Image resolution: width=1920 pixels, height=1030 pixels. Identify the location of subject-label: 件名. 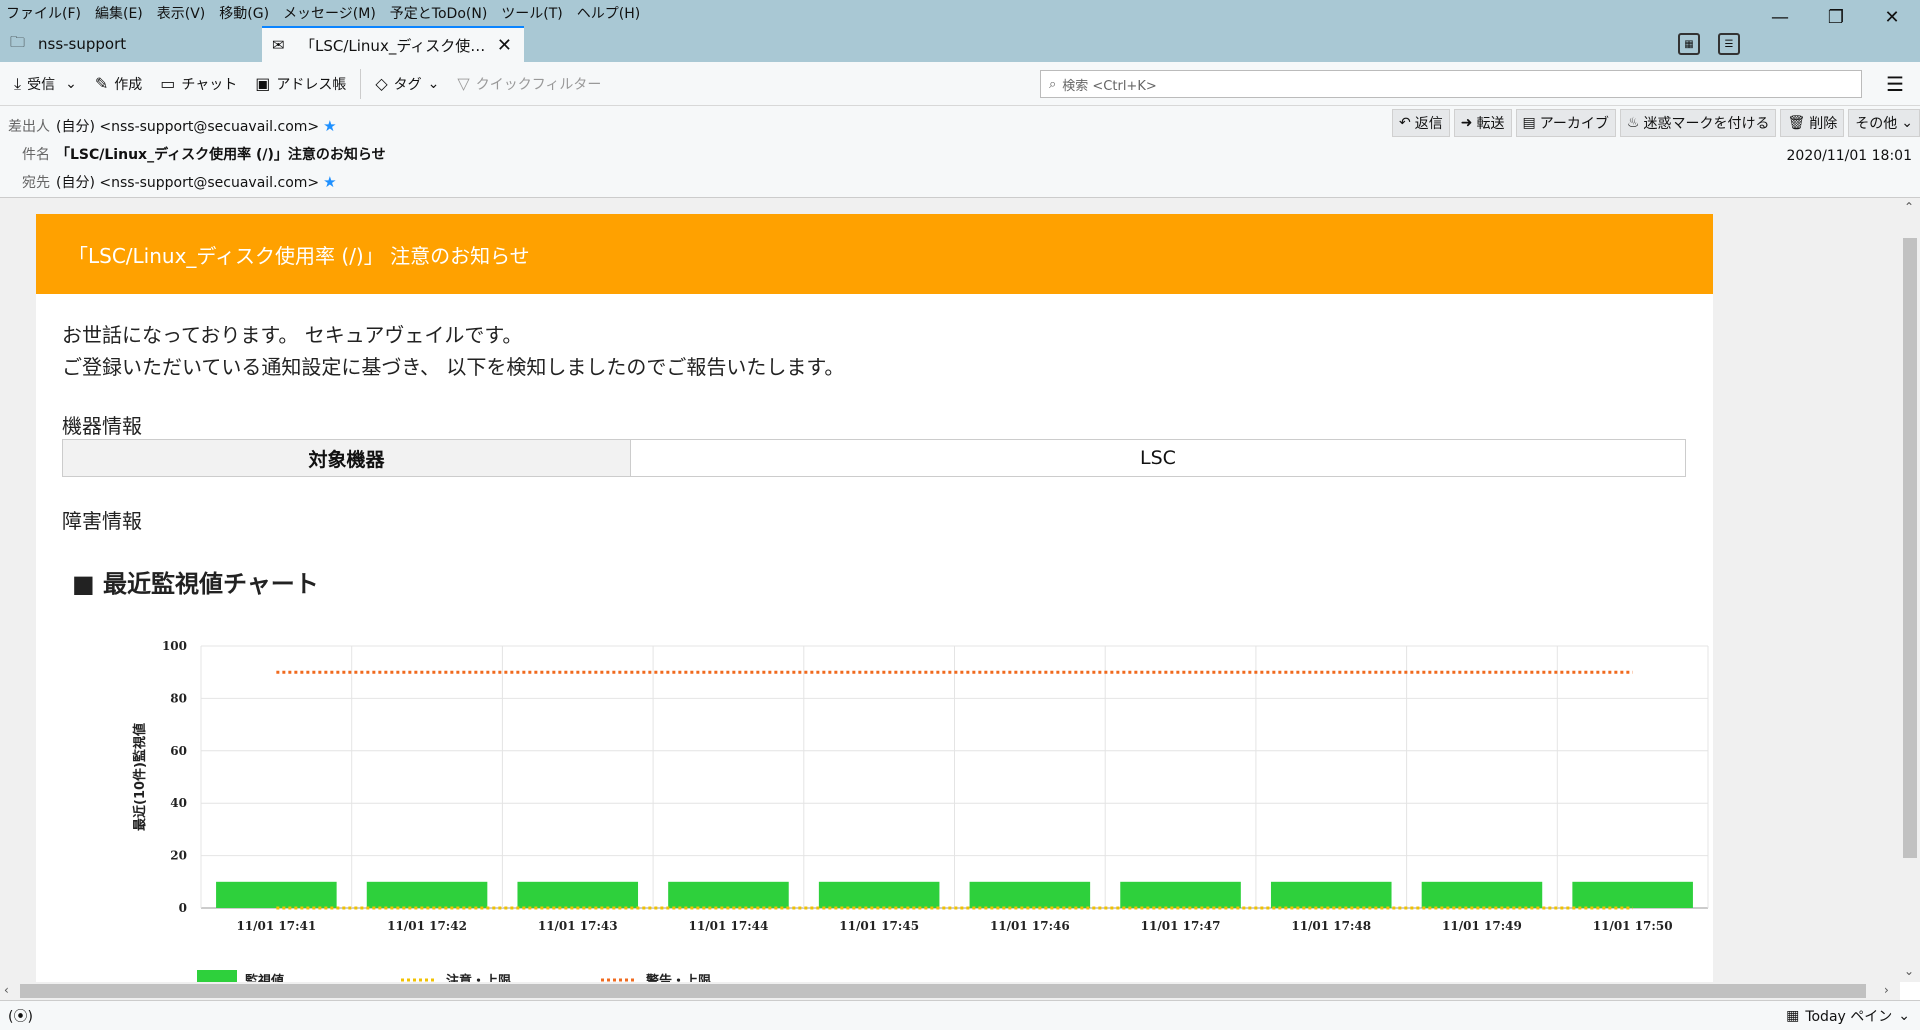
(36, 155).